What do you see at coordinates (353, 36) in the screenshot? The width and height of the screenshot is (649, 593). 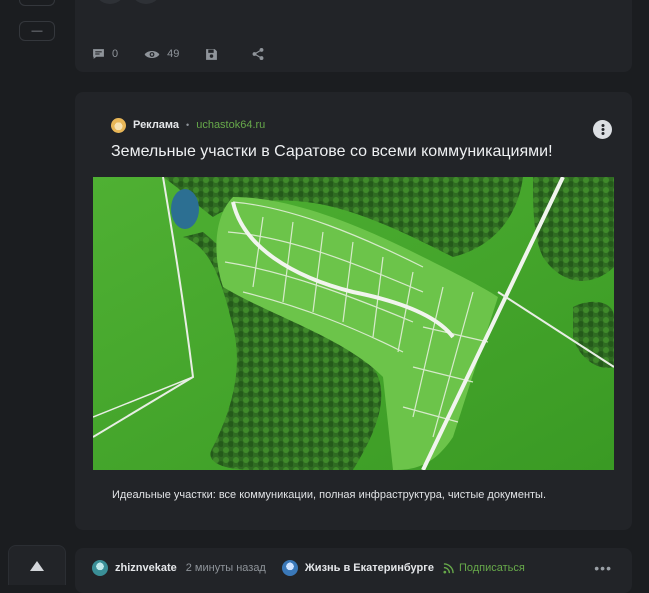 I see `previous-post-footer: 0 49` at bounding box center [353, 36].